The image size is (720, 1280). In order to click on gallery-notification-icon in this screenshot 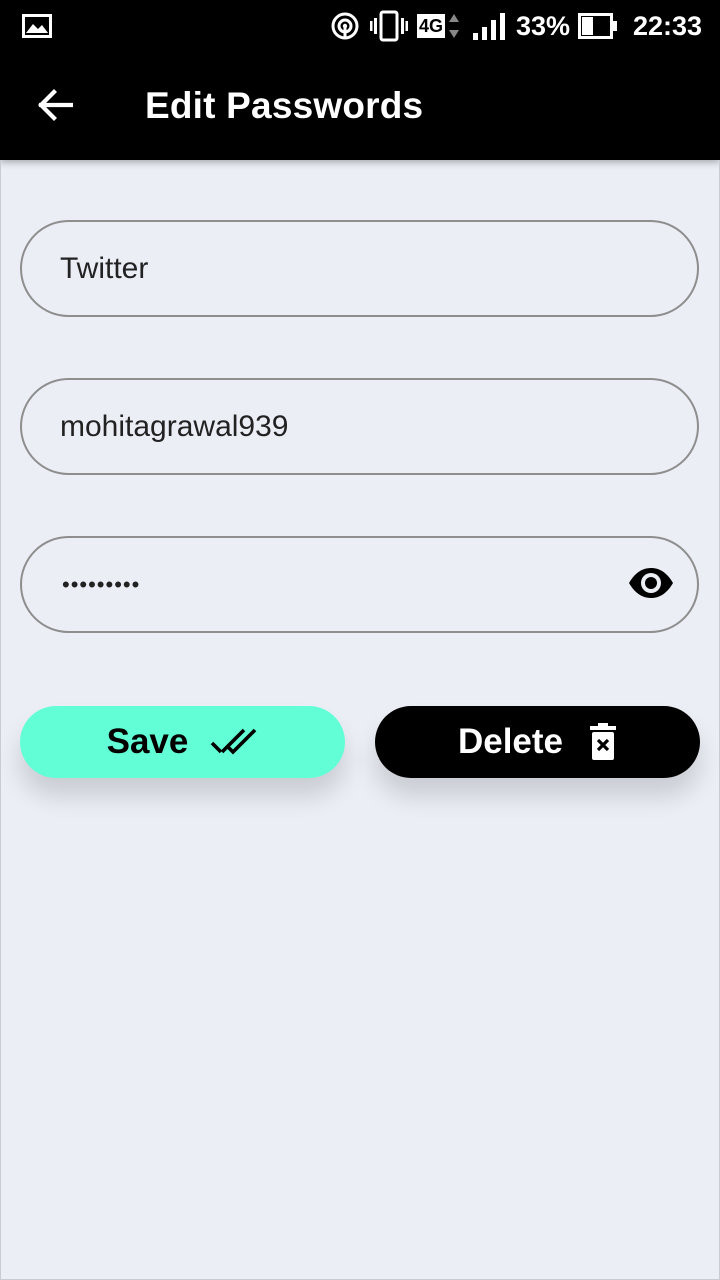, I will do `click(37, 26)`.